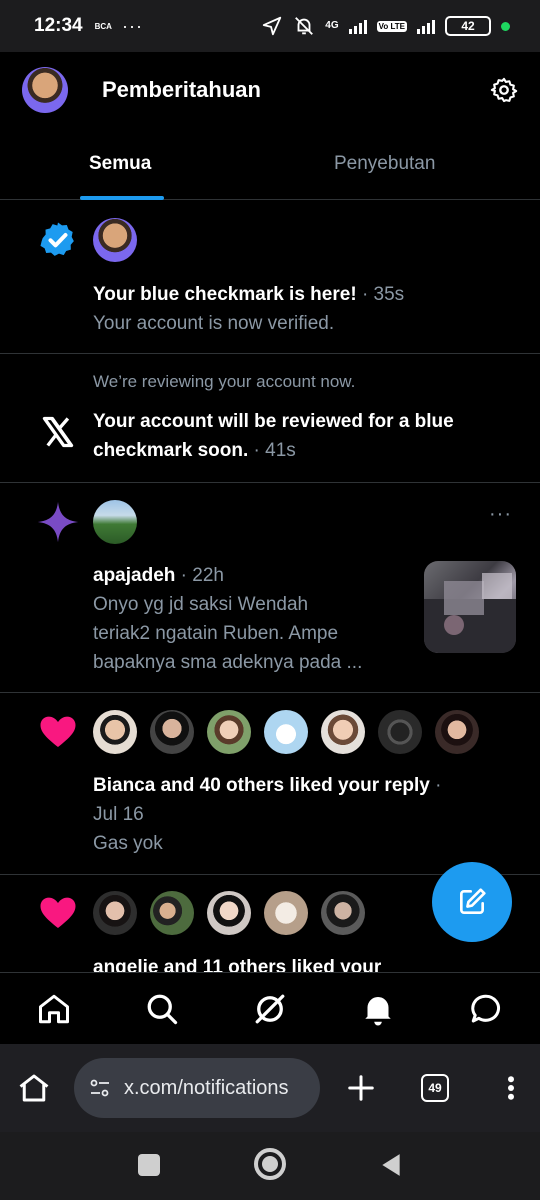 Image resolution: width=540 pixels, height=1200 pixels. What do you see at coordinates (270, 90) in the screenshot?
I see `app-header: Pemberitahuan` at bounding box center [270, 90].